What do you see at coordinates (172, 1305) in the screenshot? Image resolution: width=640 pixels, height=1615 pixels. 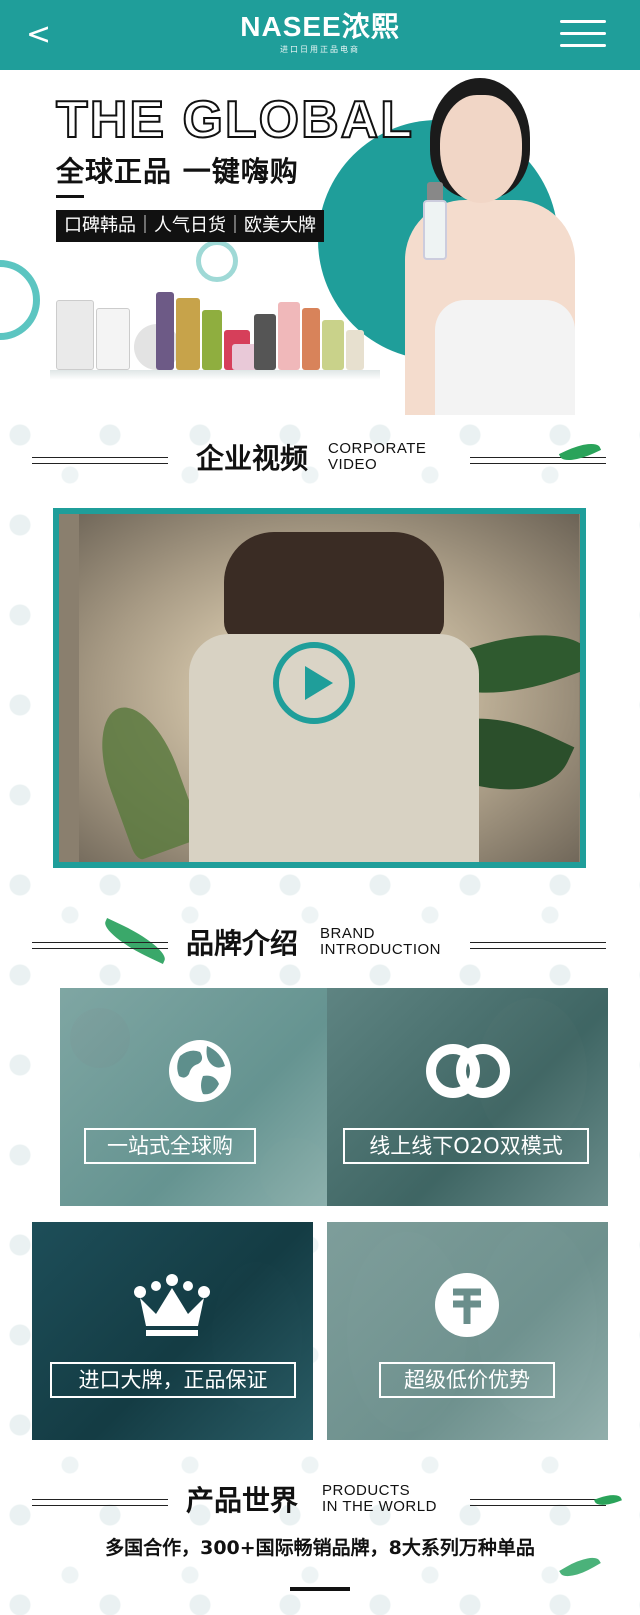 I see `crown-icon` at bounding box center [172, 1305].